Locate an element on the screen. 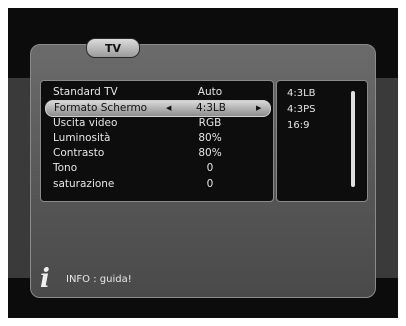 This screenshot has width=406, height=326. setting-row-tono: Tono 0 is located at coordinates (157, 168).